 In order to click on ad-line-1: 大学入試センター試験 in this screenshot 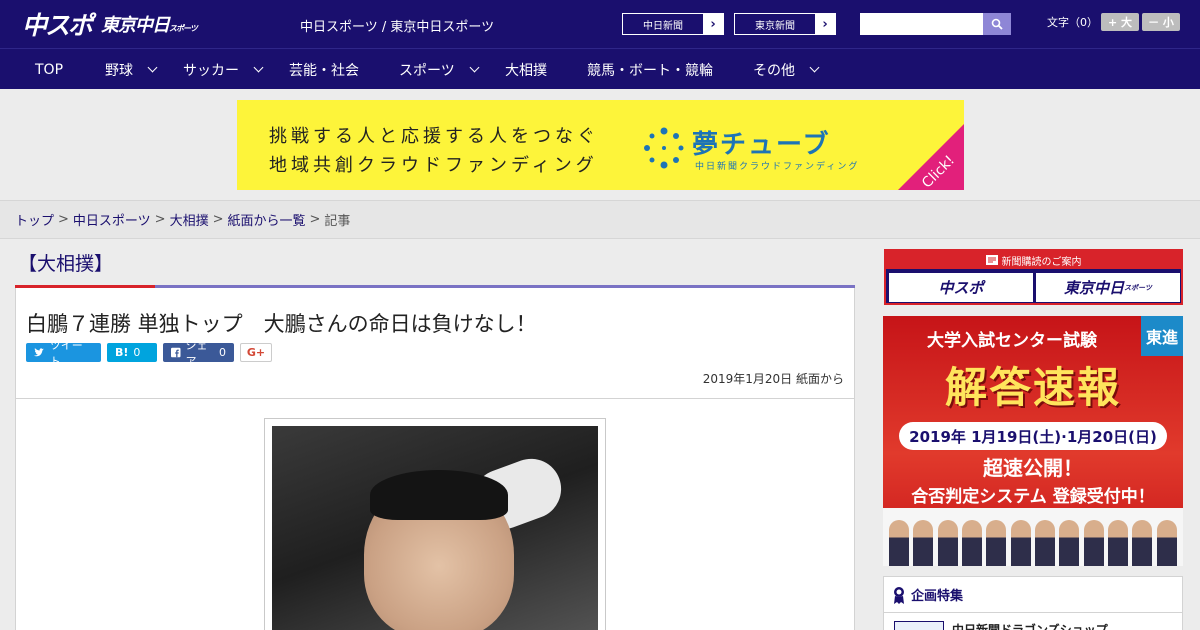, I will do `click(1012, 341)`.